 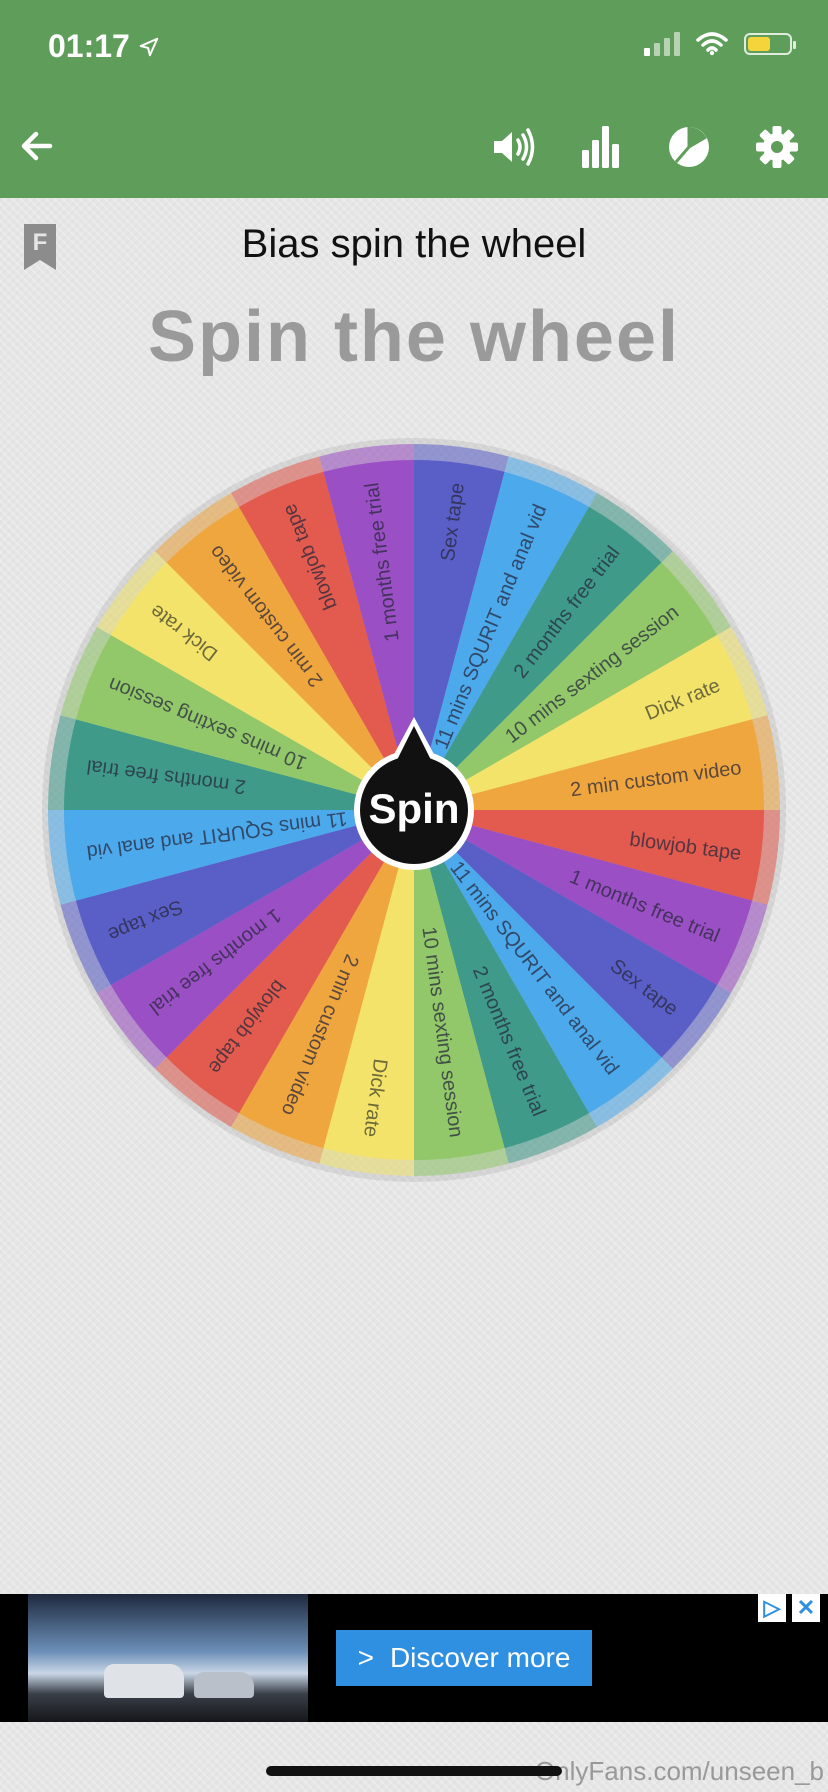 I want to click on ad-button-label: Discover more, so click(x=480, y=1657).